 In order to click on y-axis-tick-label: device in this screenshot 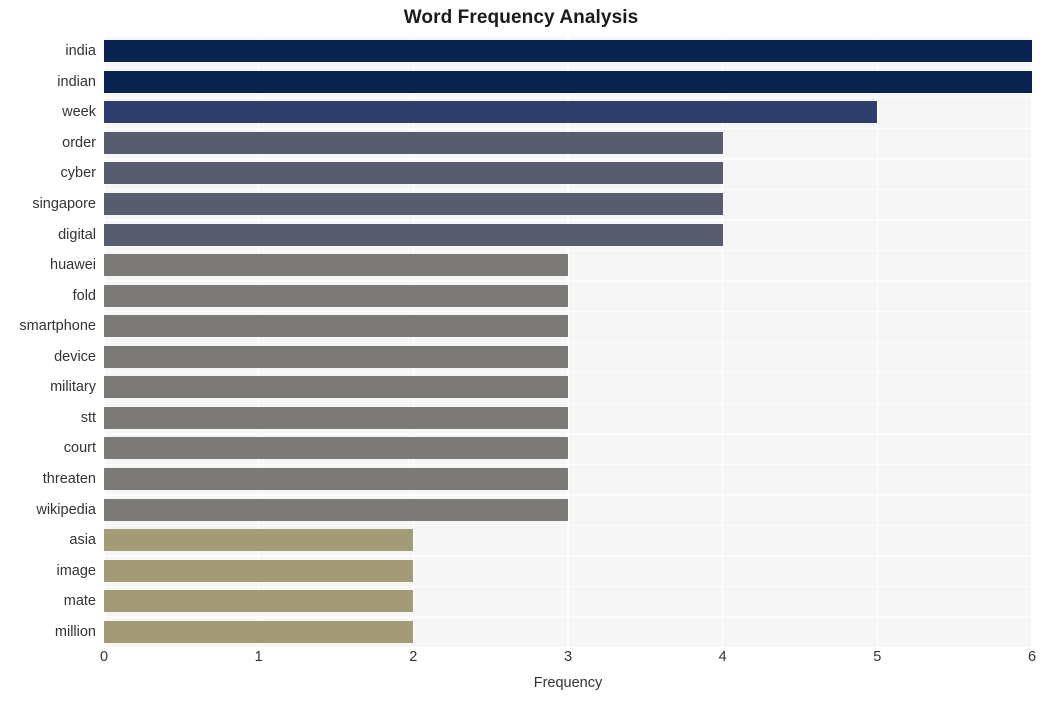, I will do `click(75, 356)`.